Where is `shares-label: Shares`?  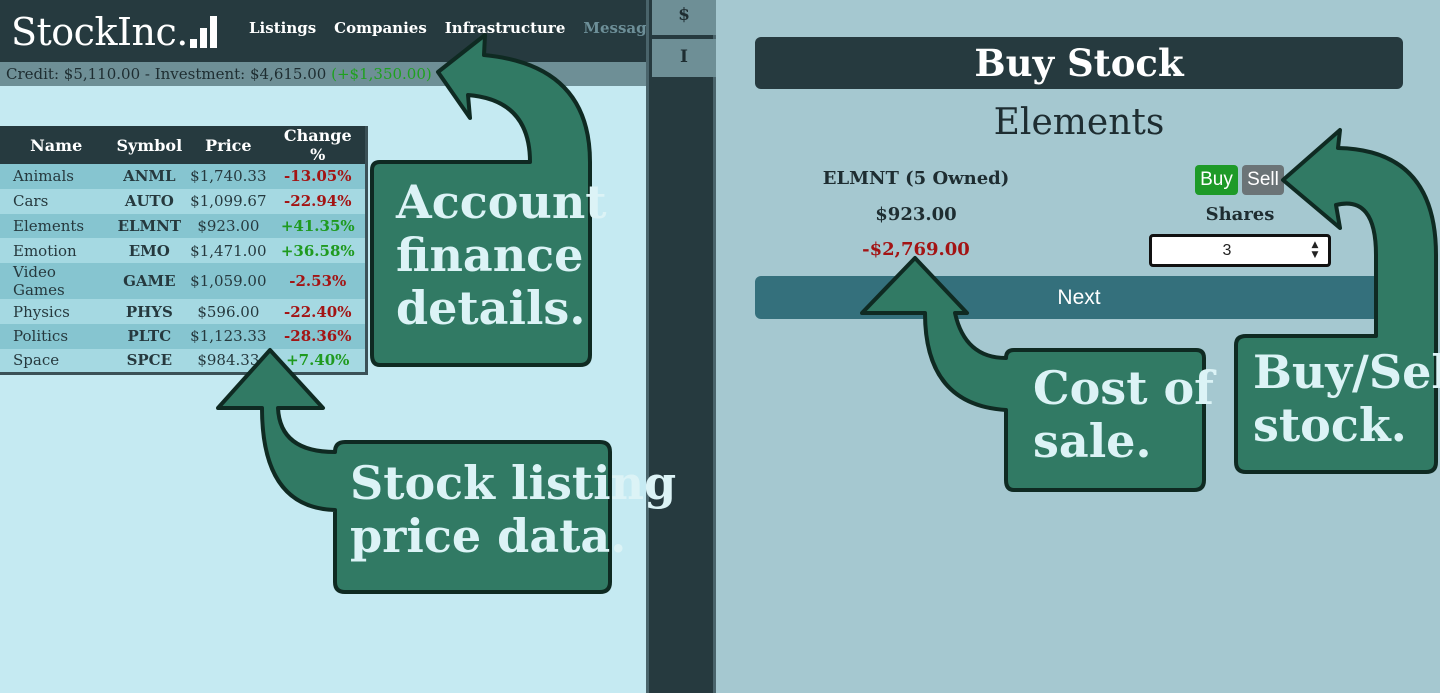 shares-label: Shares is located at coordinates (1240, 214).